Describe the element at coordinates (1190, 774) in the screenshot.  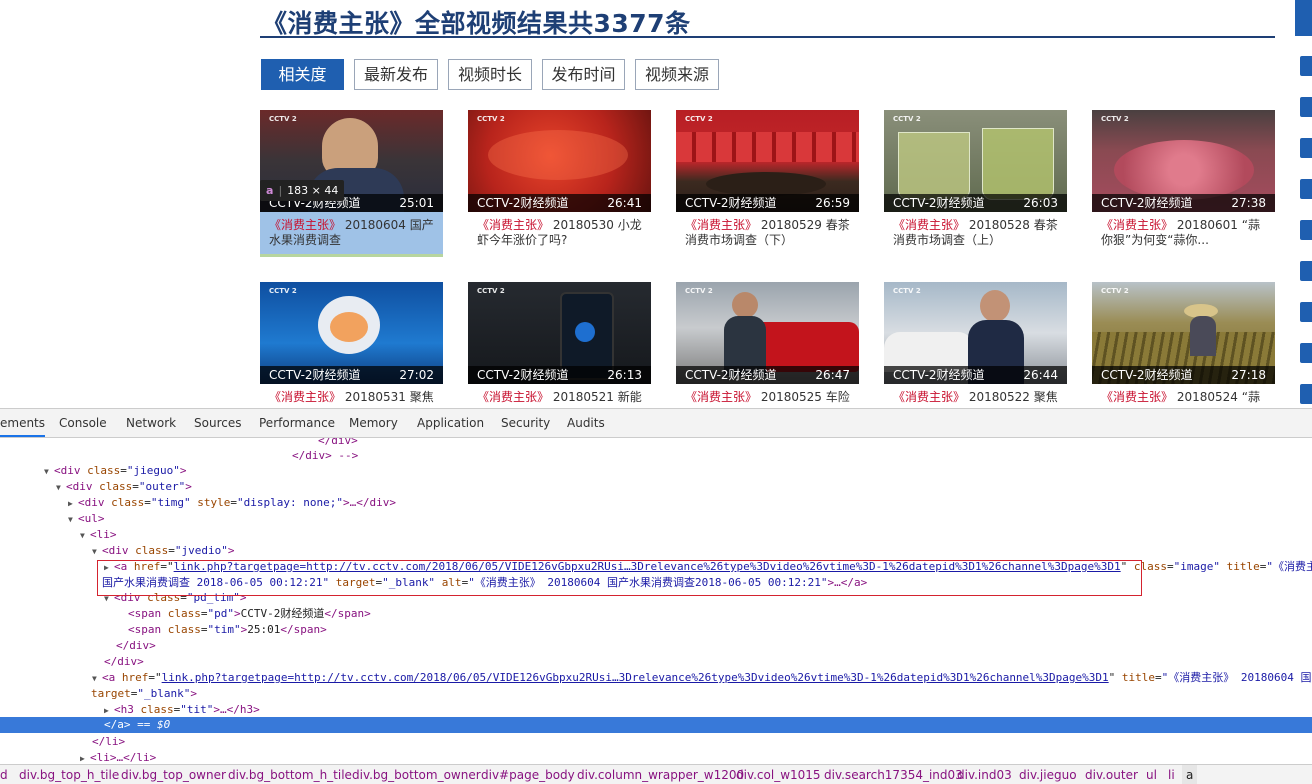
I see `breadcrumb-item-current: a` at that location.